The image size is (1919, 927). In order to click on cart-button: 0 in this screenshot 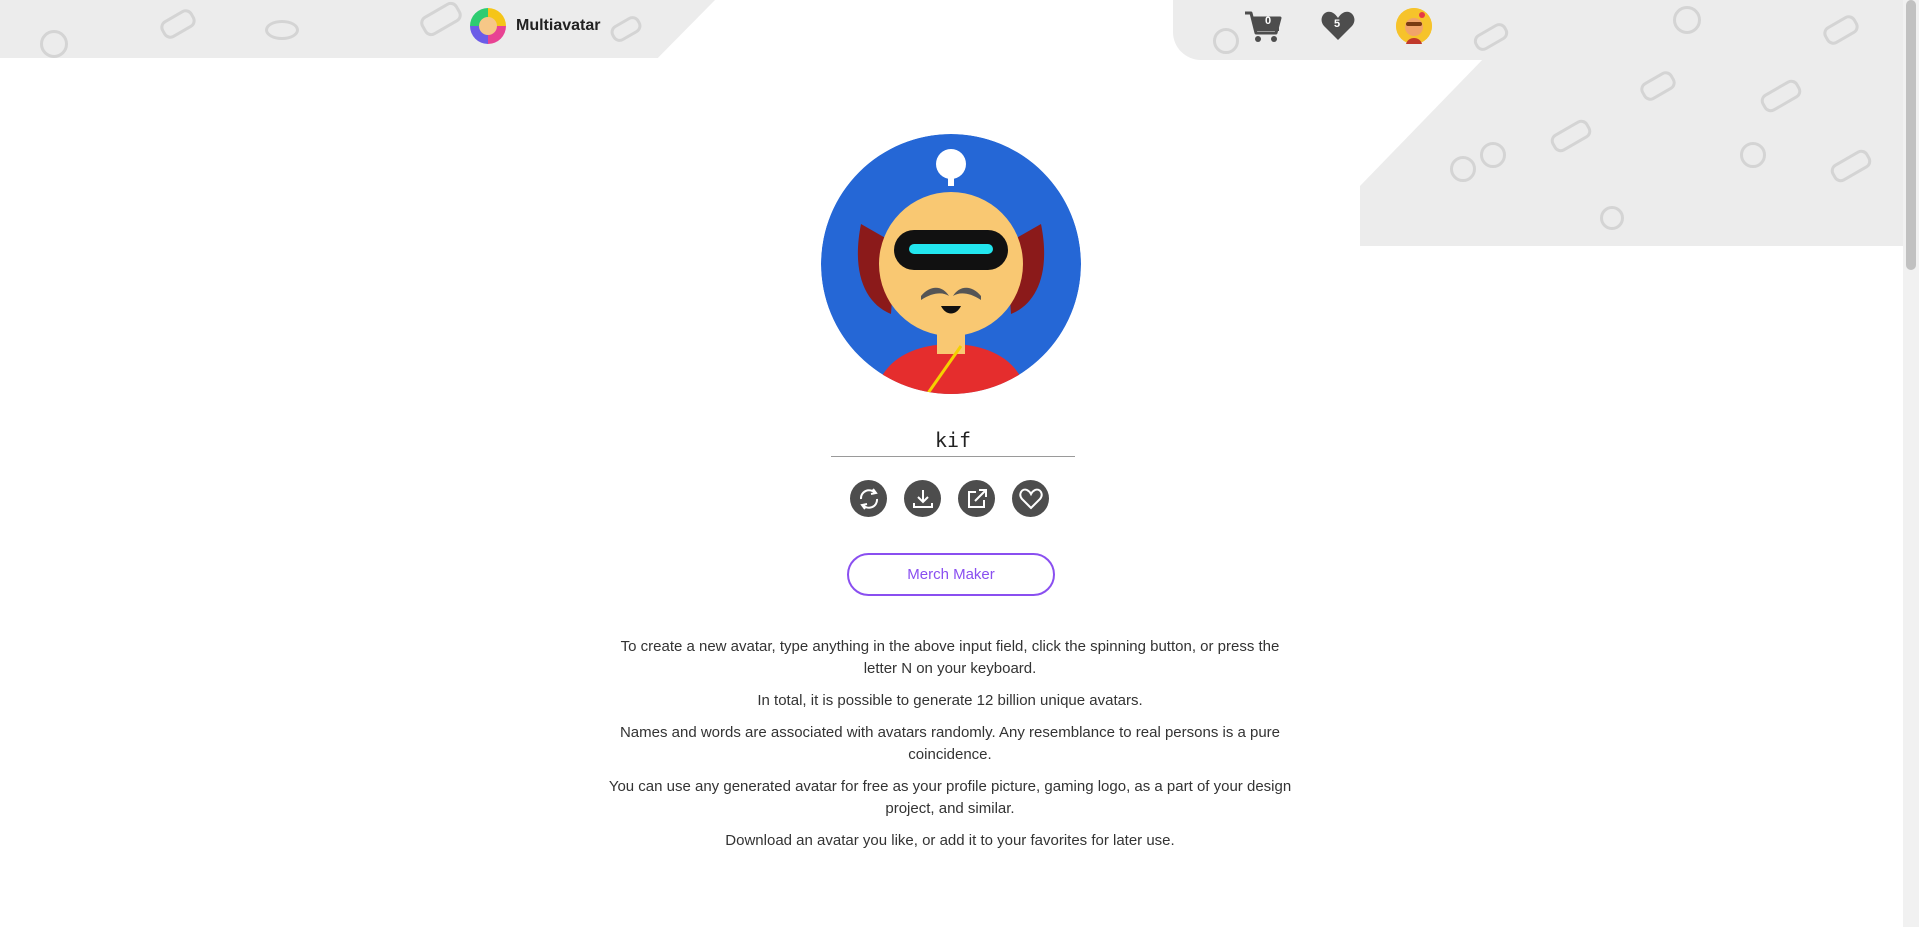, I will do `click(1263, 26)`.